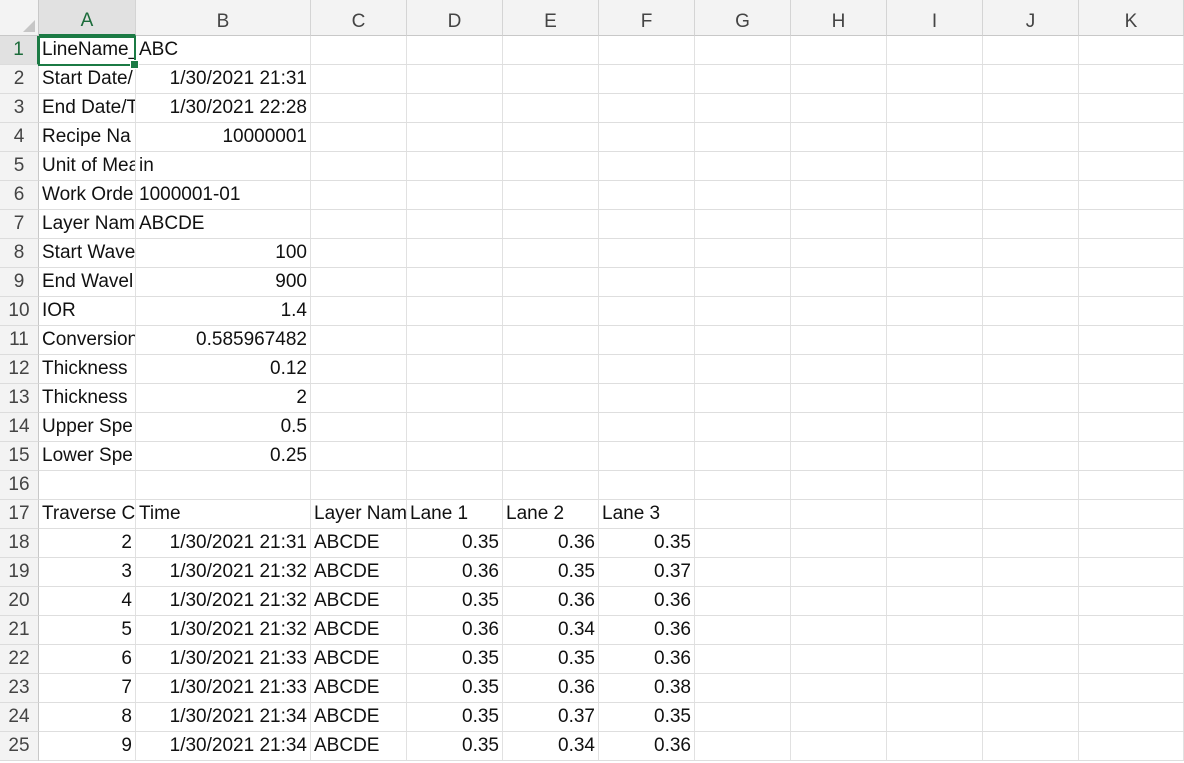  Describe the element at coordinates (743, 137) in the screenshot. I see `cell-g4` at that location.